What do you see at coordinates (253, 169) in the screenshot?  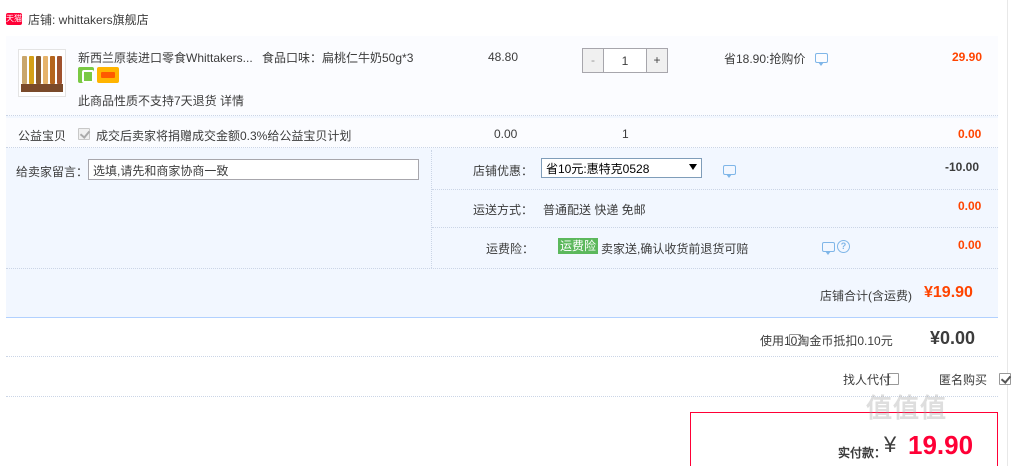 I see `seller-message-input: 选填,请先和商家协商一致` at bounding box center [253, 169].